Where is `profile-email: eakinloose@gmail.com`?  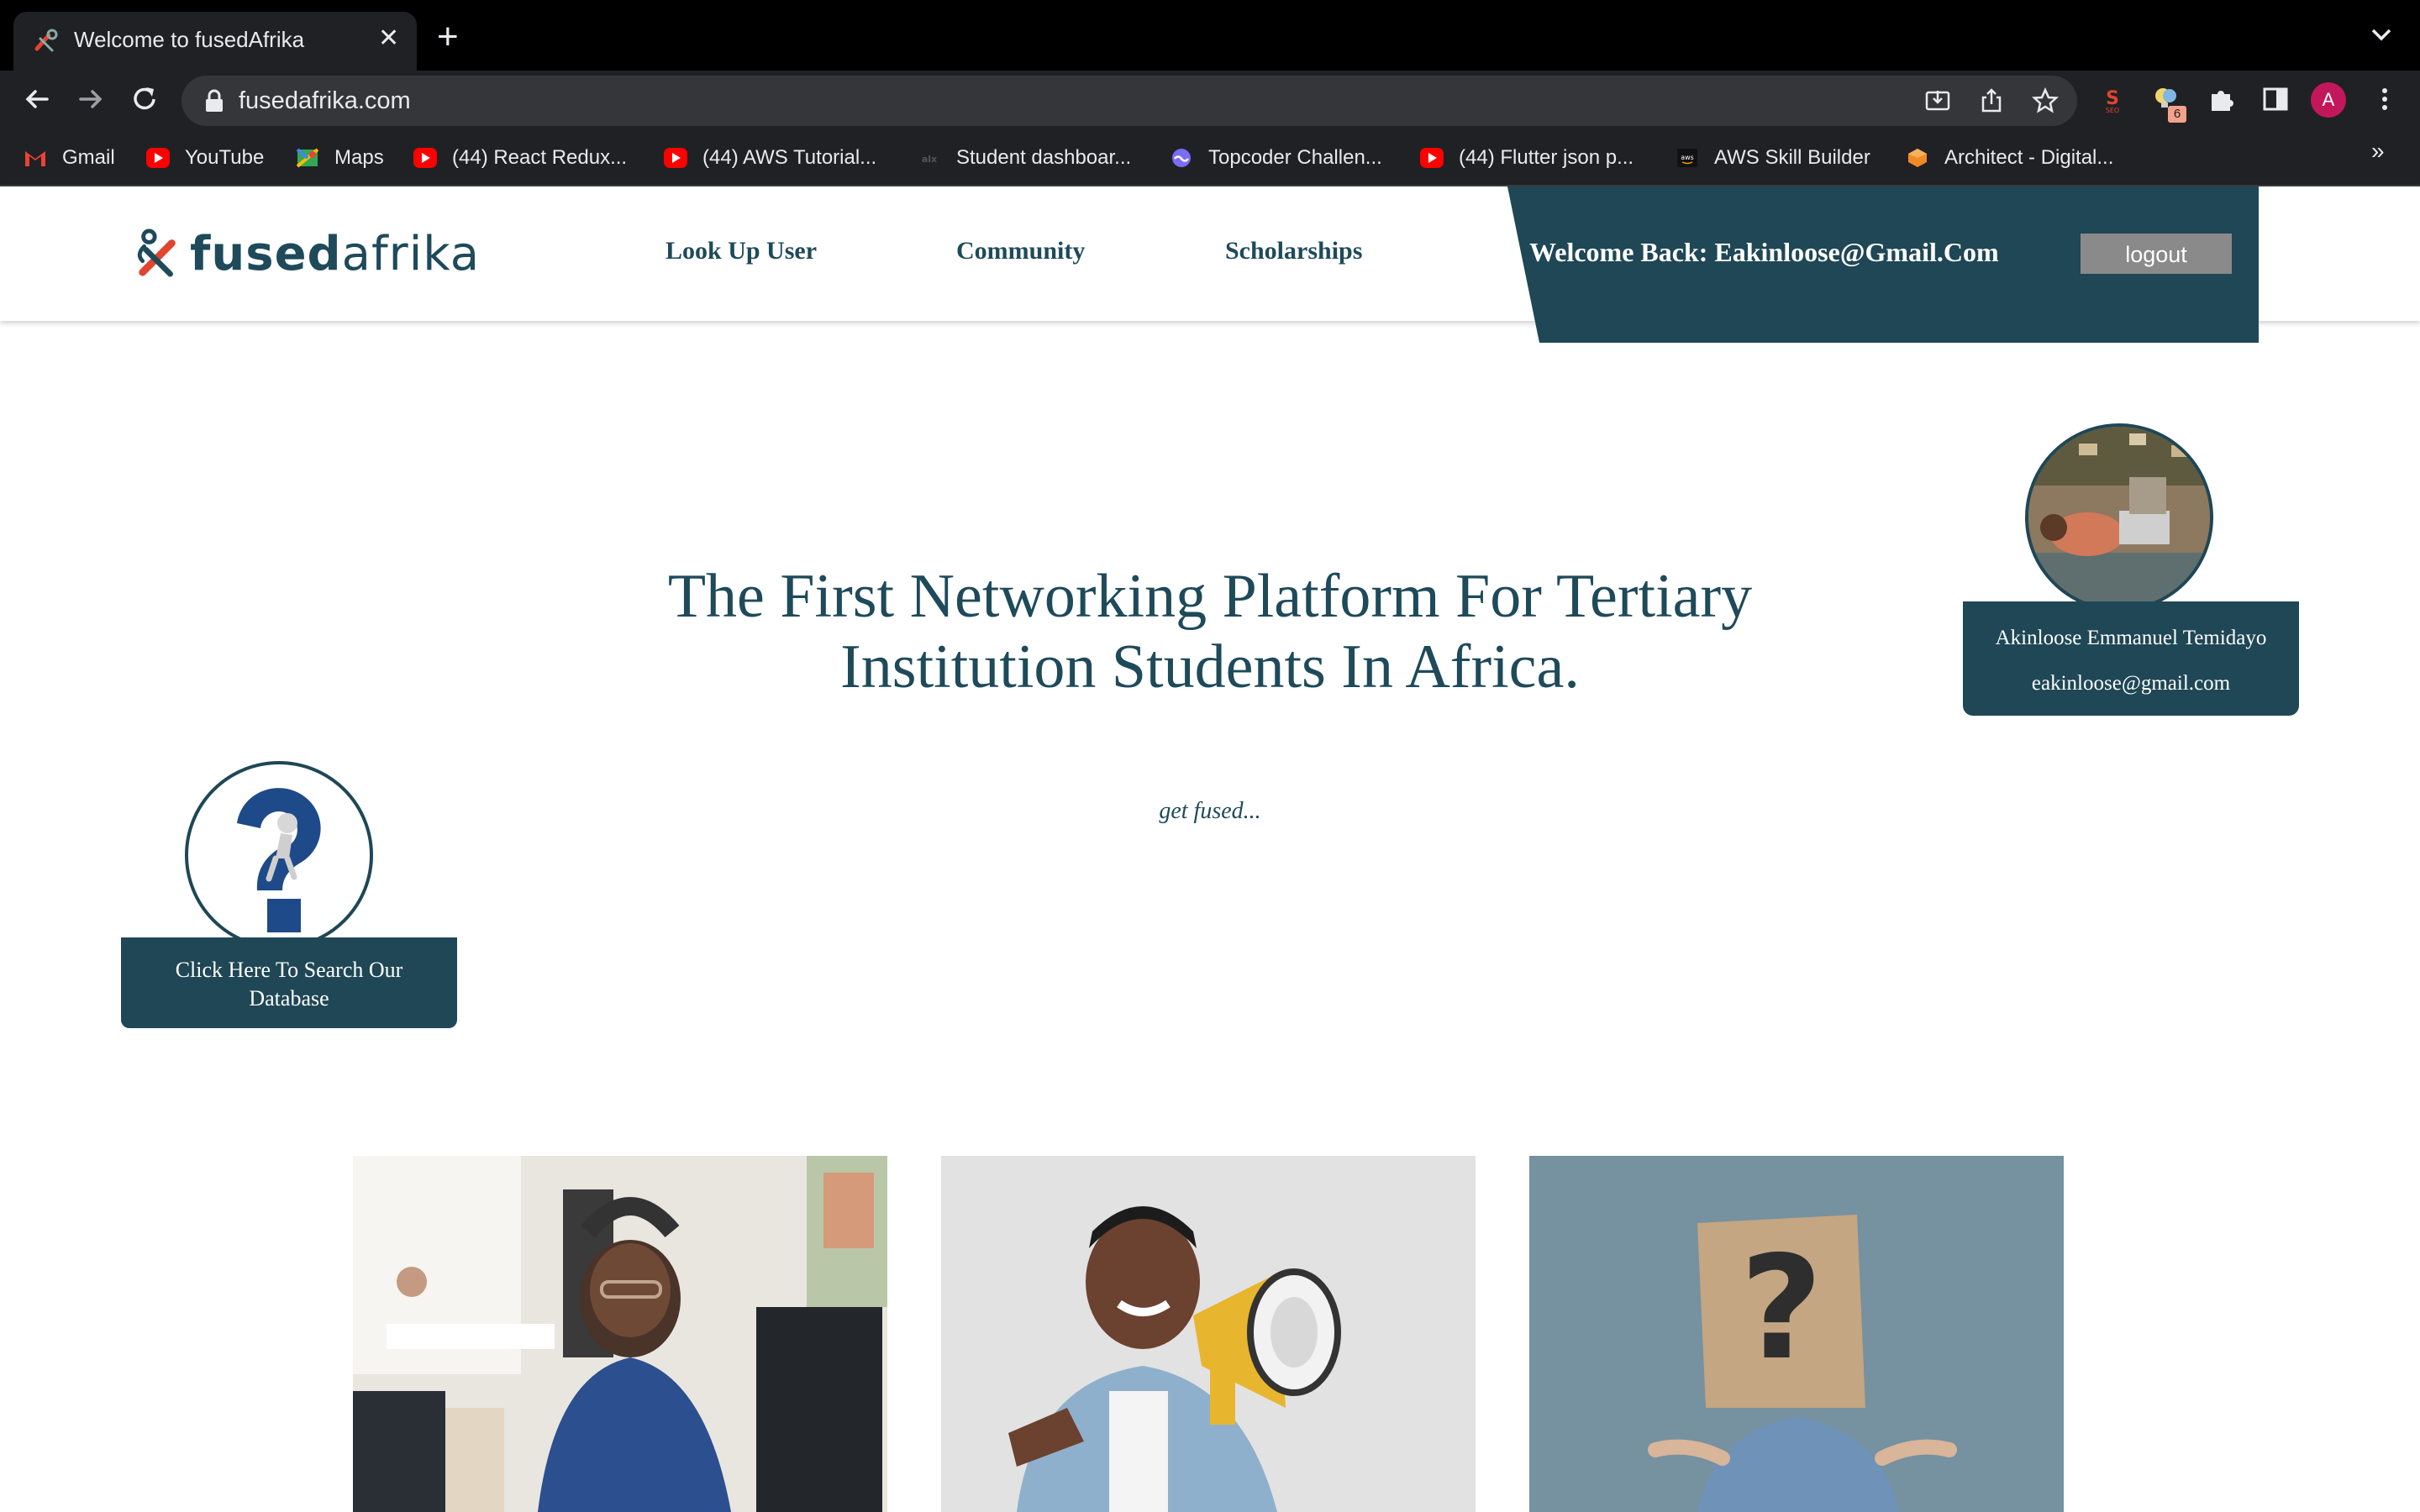
profile-email: eakinloose@gmail.com is located at coordinates (2131, 683).